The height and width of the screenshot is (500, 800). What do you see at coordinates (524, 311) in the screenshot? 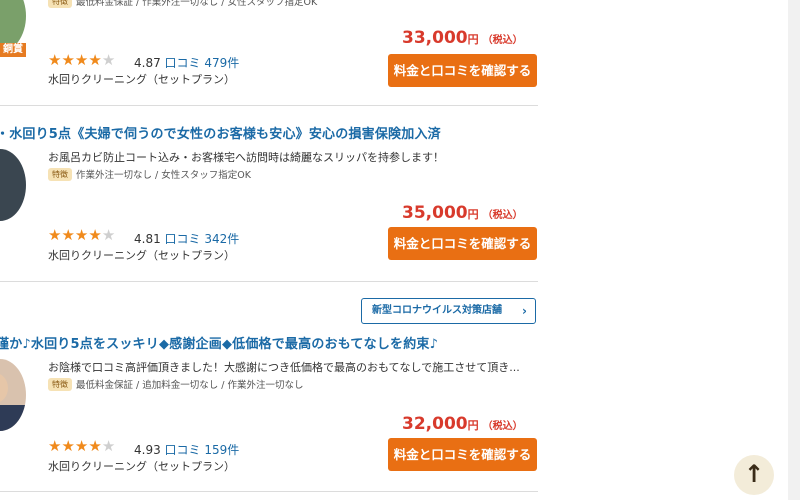
I see `chevron-right-icon: ›` at bounding box center [524, 311].